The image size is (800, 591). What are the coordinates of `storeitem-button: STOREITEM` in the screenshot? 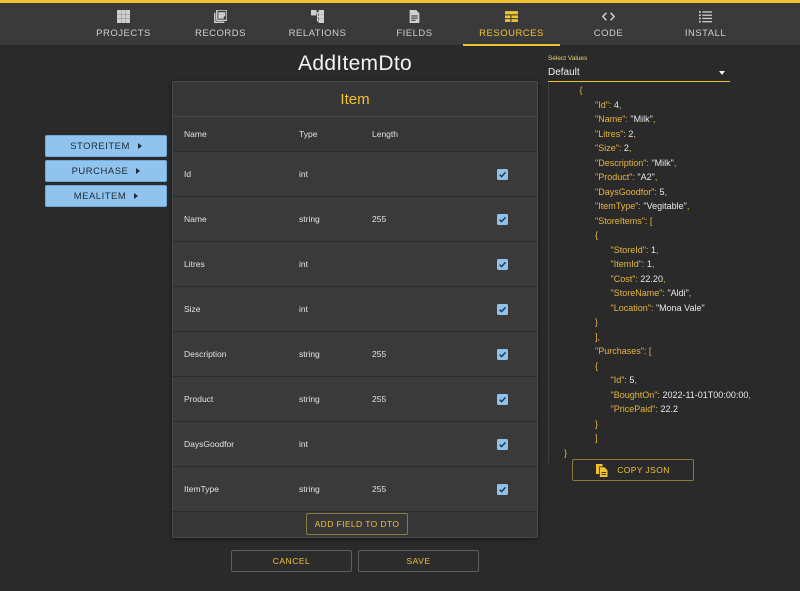 It's located at (106, 146).